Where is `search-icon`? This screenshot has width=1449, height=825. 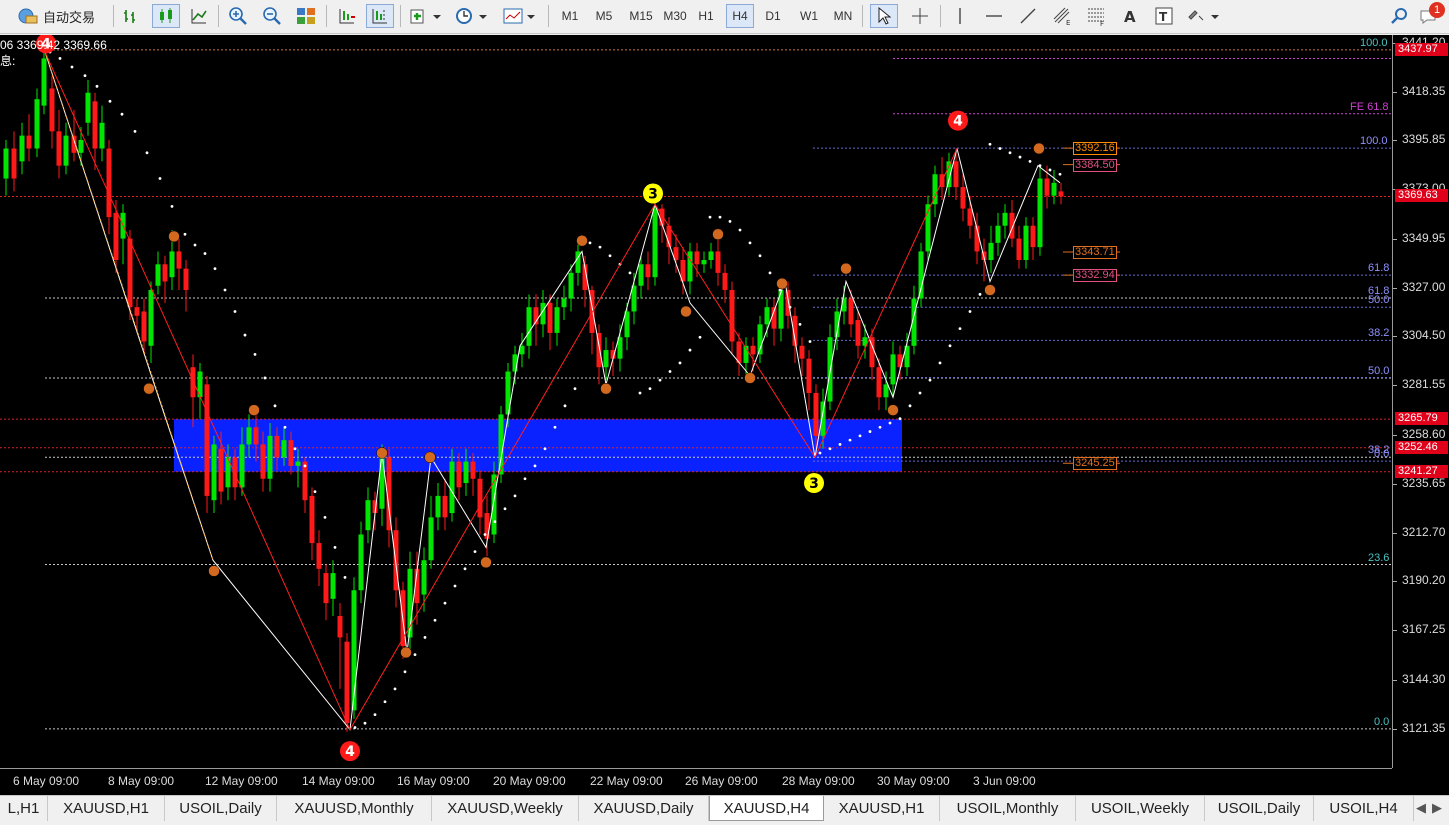
search-icon is located at coordinates (1399, 16).